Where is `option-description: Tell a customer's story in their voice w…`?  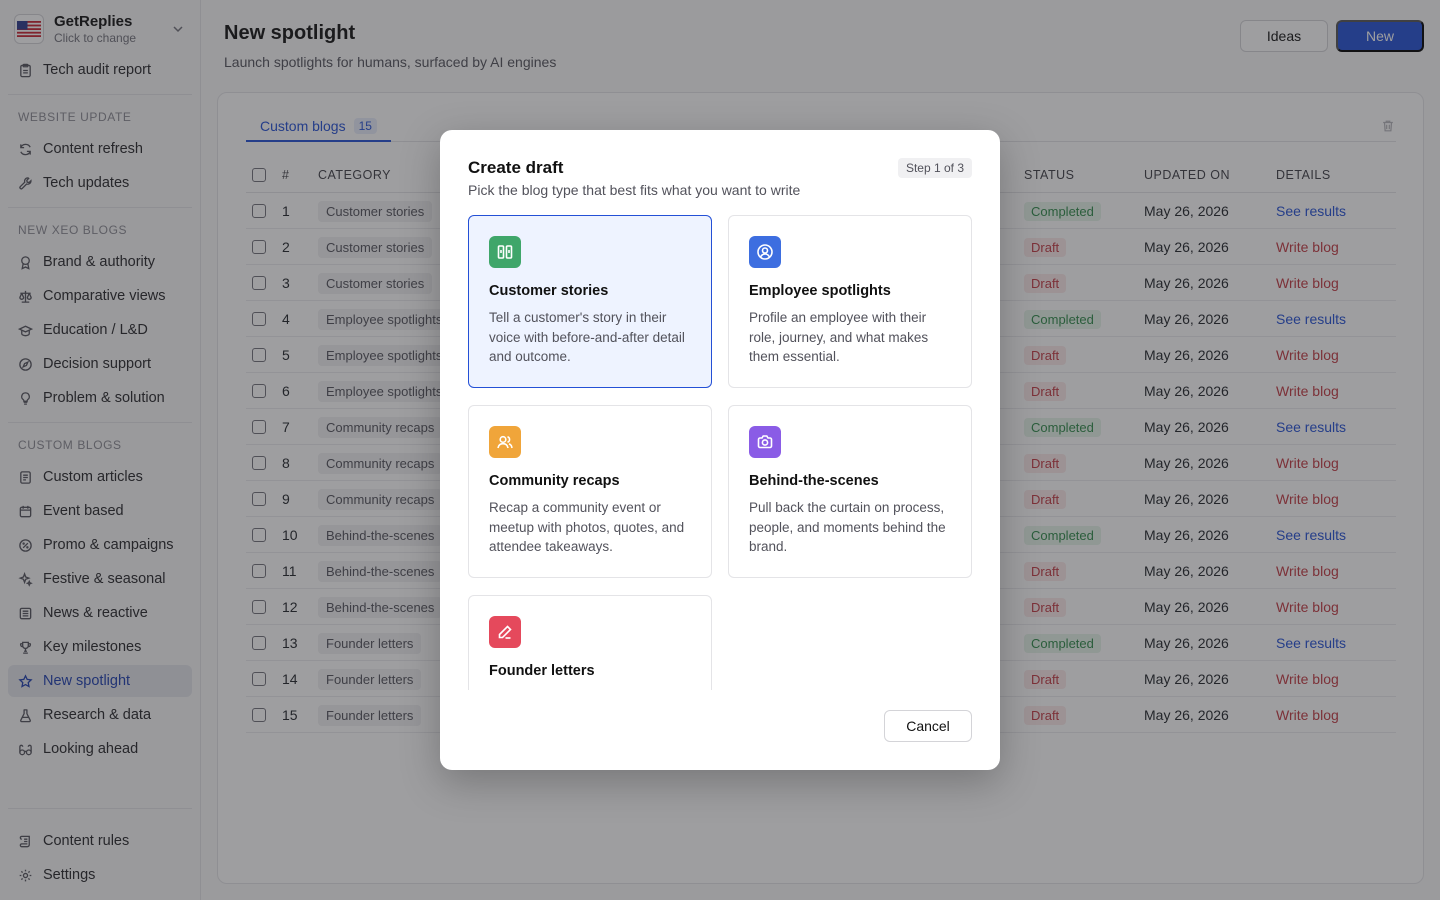 option-description: Tell a customer's story in their voice w… is located at coordinates (587, 337).